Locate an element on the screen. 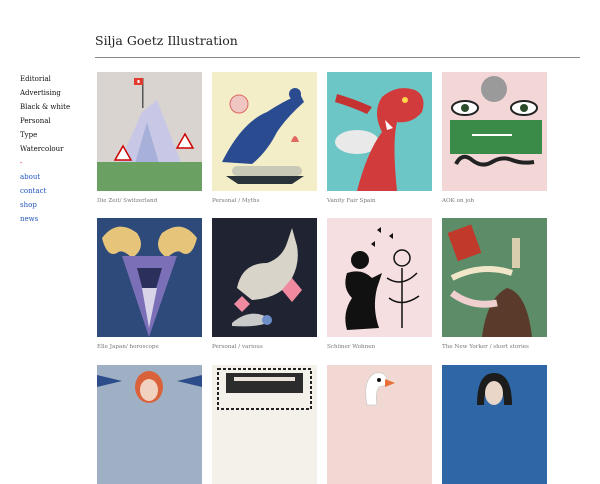 This screenshot has height=484, width=600. nav-link-shop: shop is located at coordinates (55, 205).